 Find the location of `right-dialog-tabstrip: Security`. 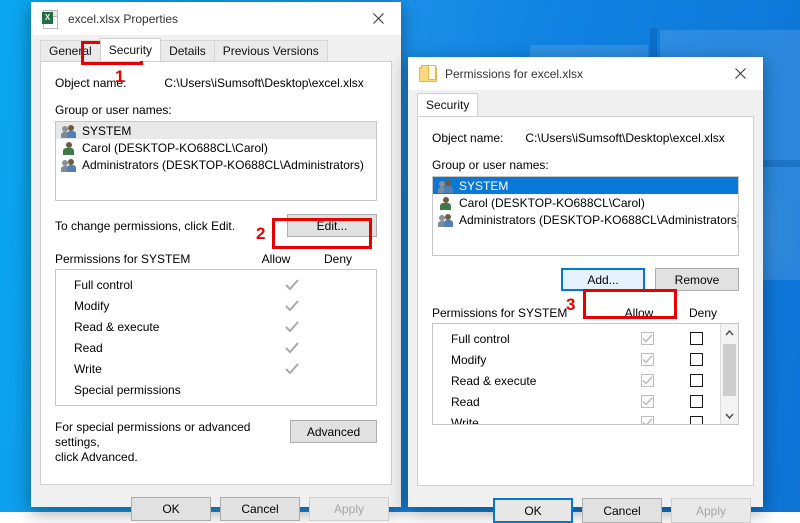

right-dialog-tabstrip: Security is located at coordinates (585, 104).